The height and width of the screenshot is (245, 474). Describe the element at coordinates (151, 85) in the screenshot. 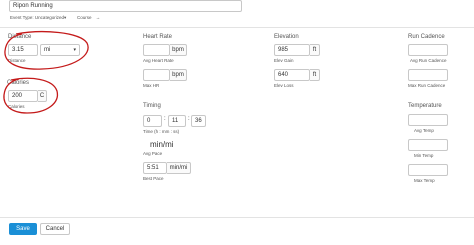

I see `max-heart-rate-label: Max HR` at that location.